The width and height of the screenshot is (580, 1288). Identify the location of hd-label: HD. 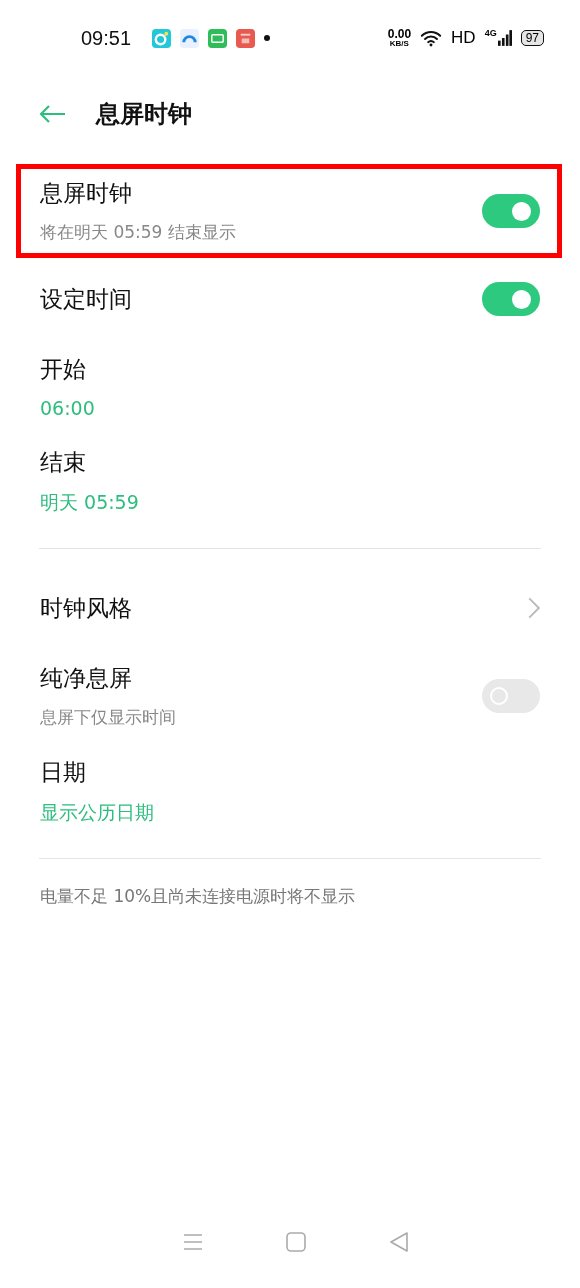
(463, 38).